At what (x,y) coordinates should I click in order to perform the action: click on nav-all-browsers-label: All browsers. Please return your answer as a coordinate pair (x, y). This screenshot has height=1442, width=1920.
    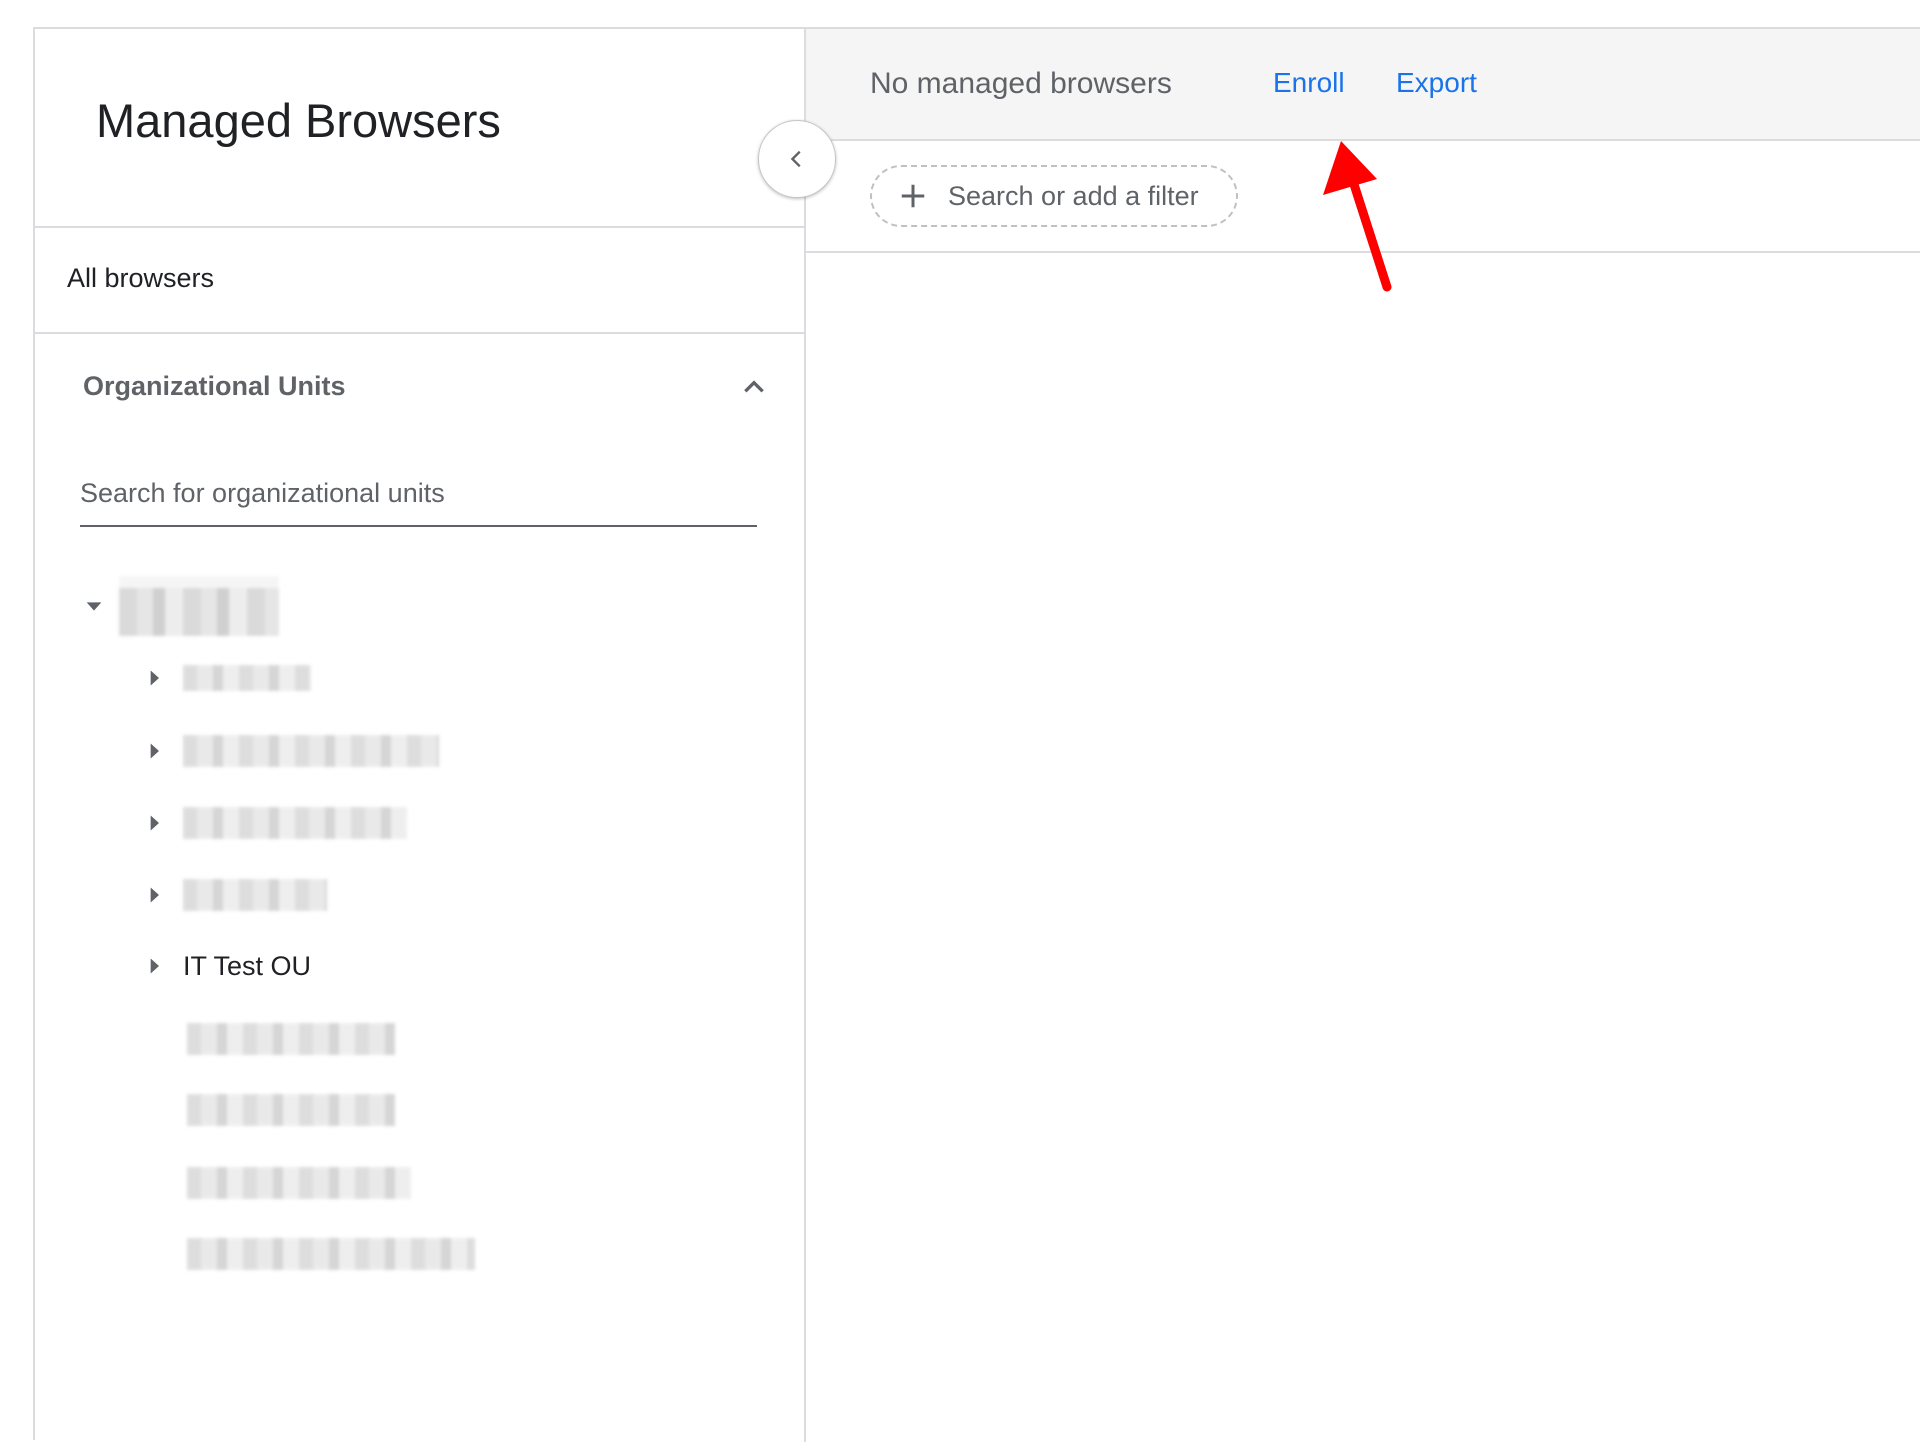
    Looking at the image, I should click on (141, 278).